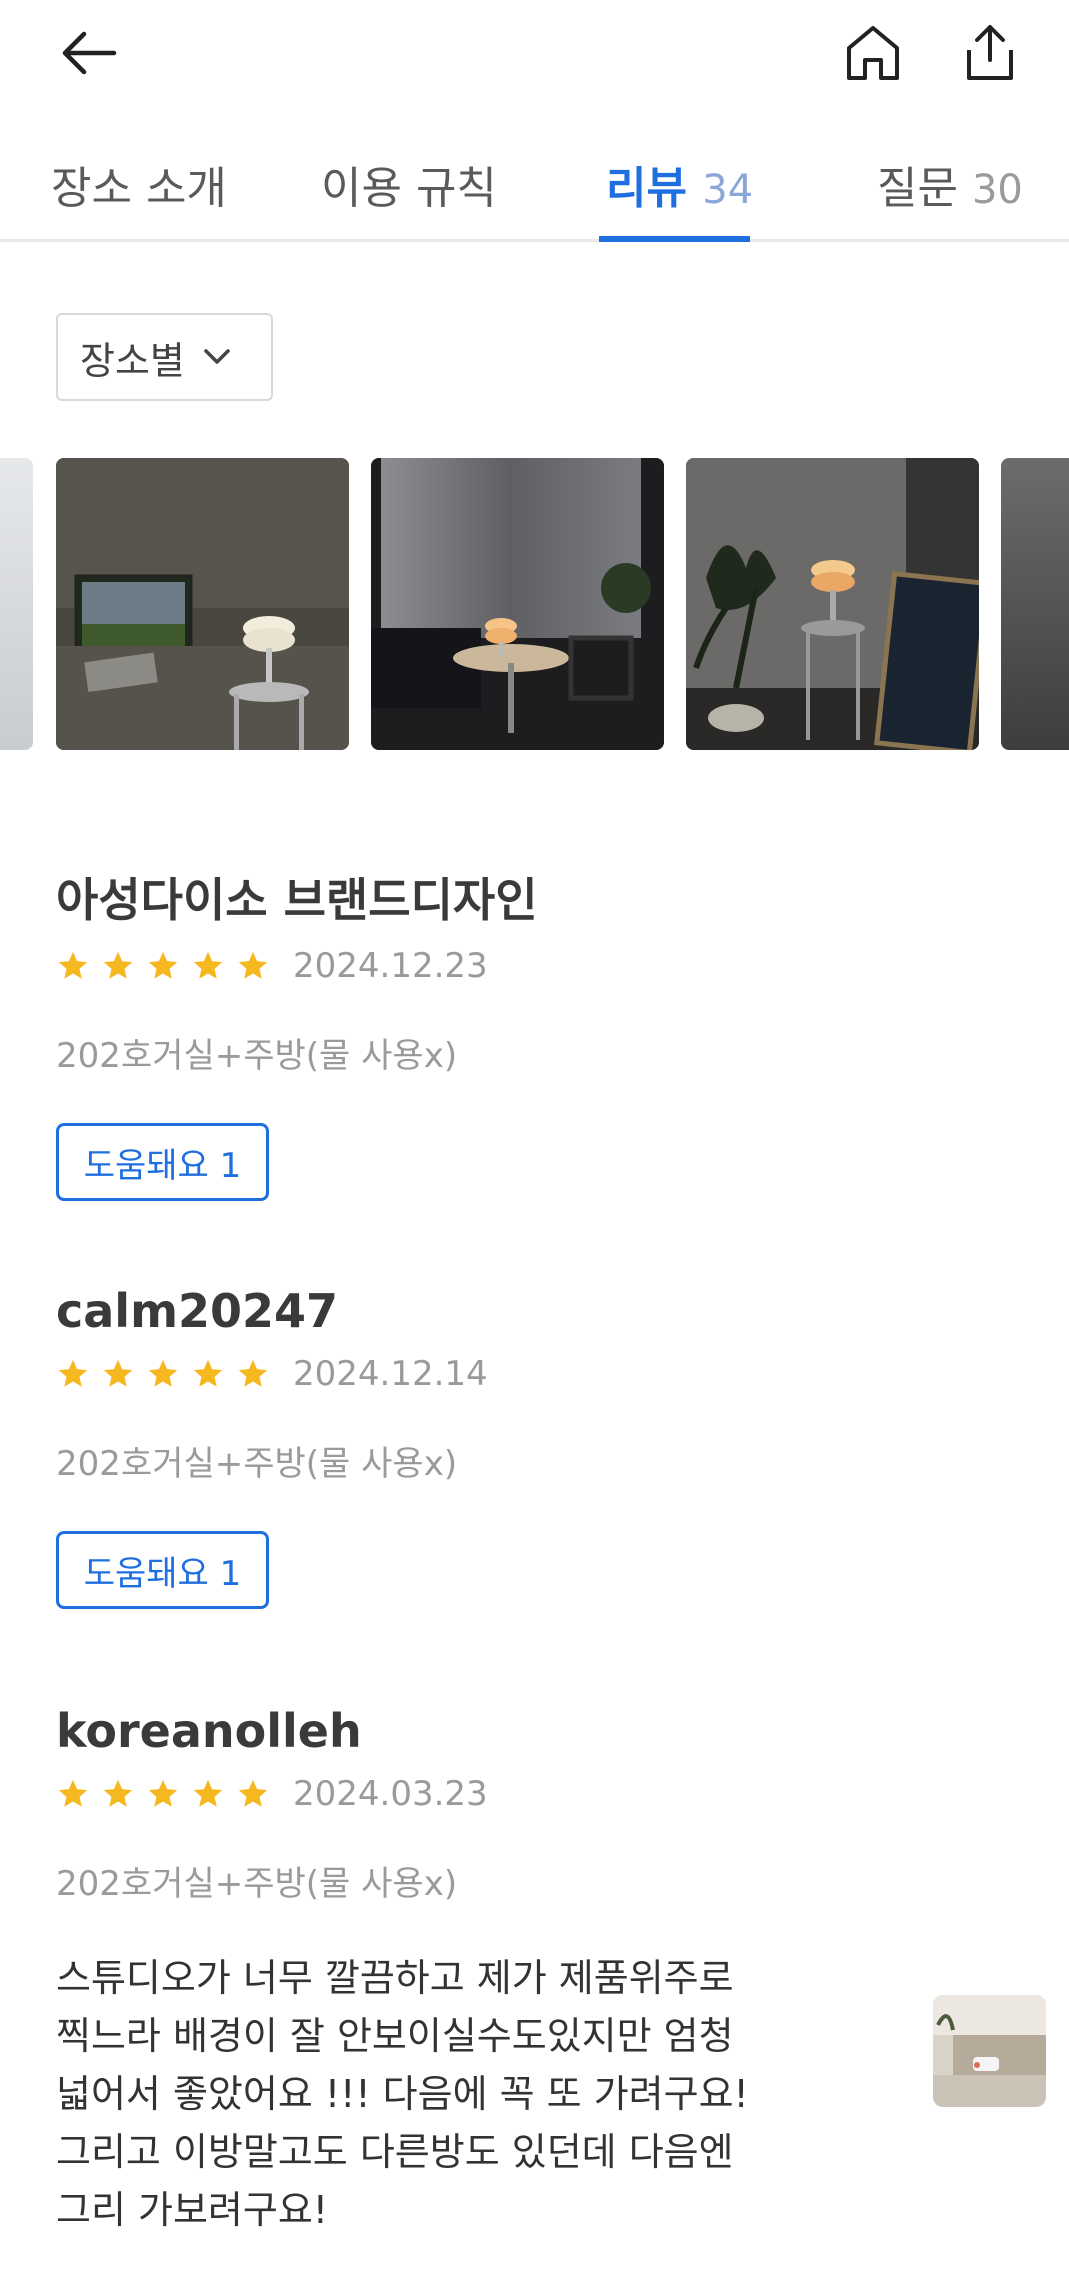 The width and height of the screenshot is (1069, 2282). I want to click on review-thumbnail, so click(989, 2051).